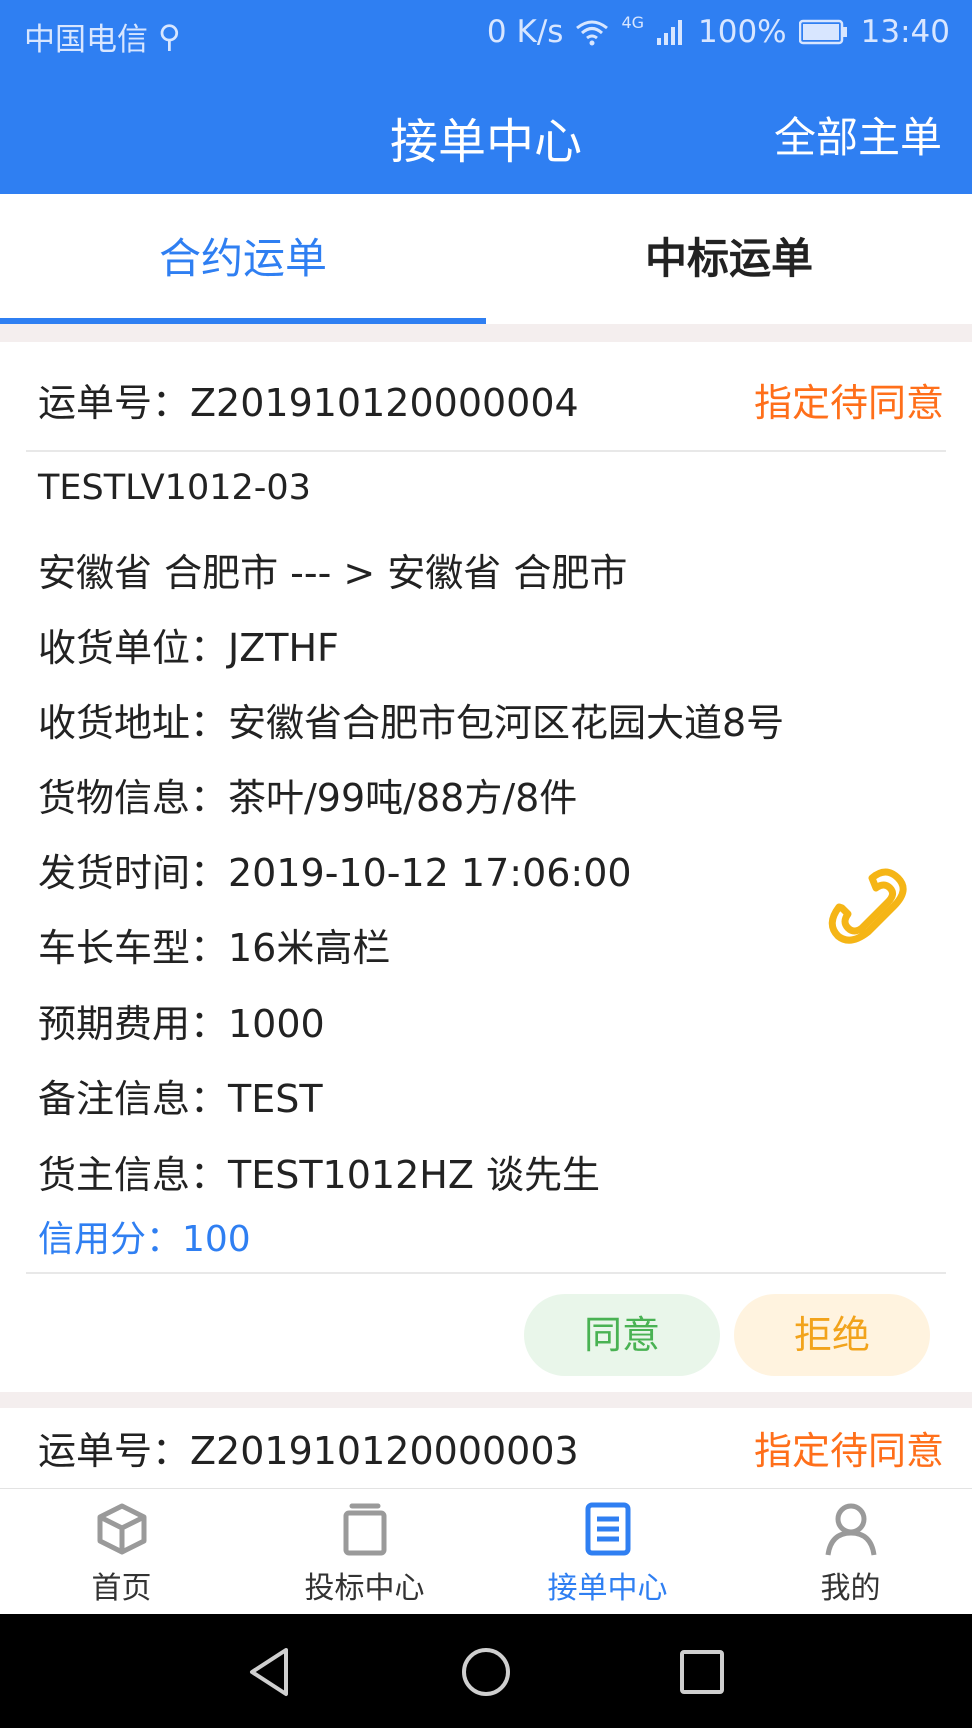 The width and height of the screenshot is (972, 1728). Describe the element at coordinates (384, 403) in the screenshot. I see `waybill-value: Z201910120000004` at that location.